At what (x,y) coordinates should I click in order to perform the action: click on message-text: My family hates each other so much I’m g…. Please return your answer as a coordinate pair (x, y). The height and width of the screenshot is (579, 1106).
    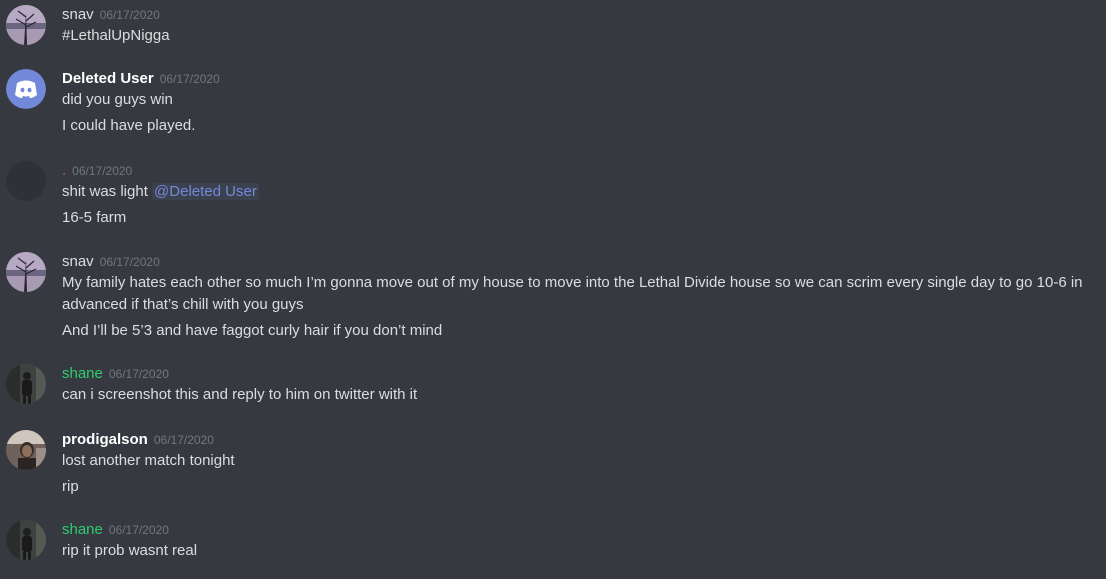
    Looking at the image, I should click on (572, 293).